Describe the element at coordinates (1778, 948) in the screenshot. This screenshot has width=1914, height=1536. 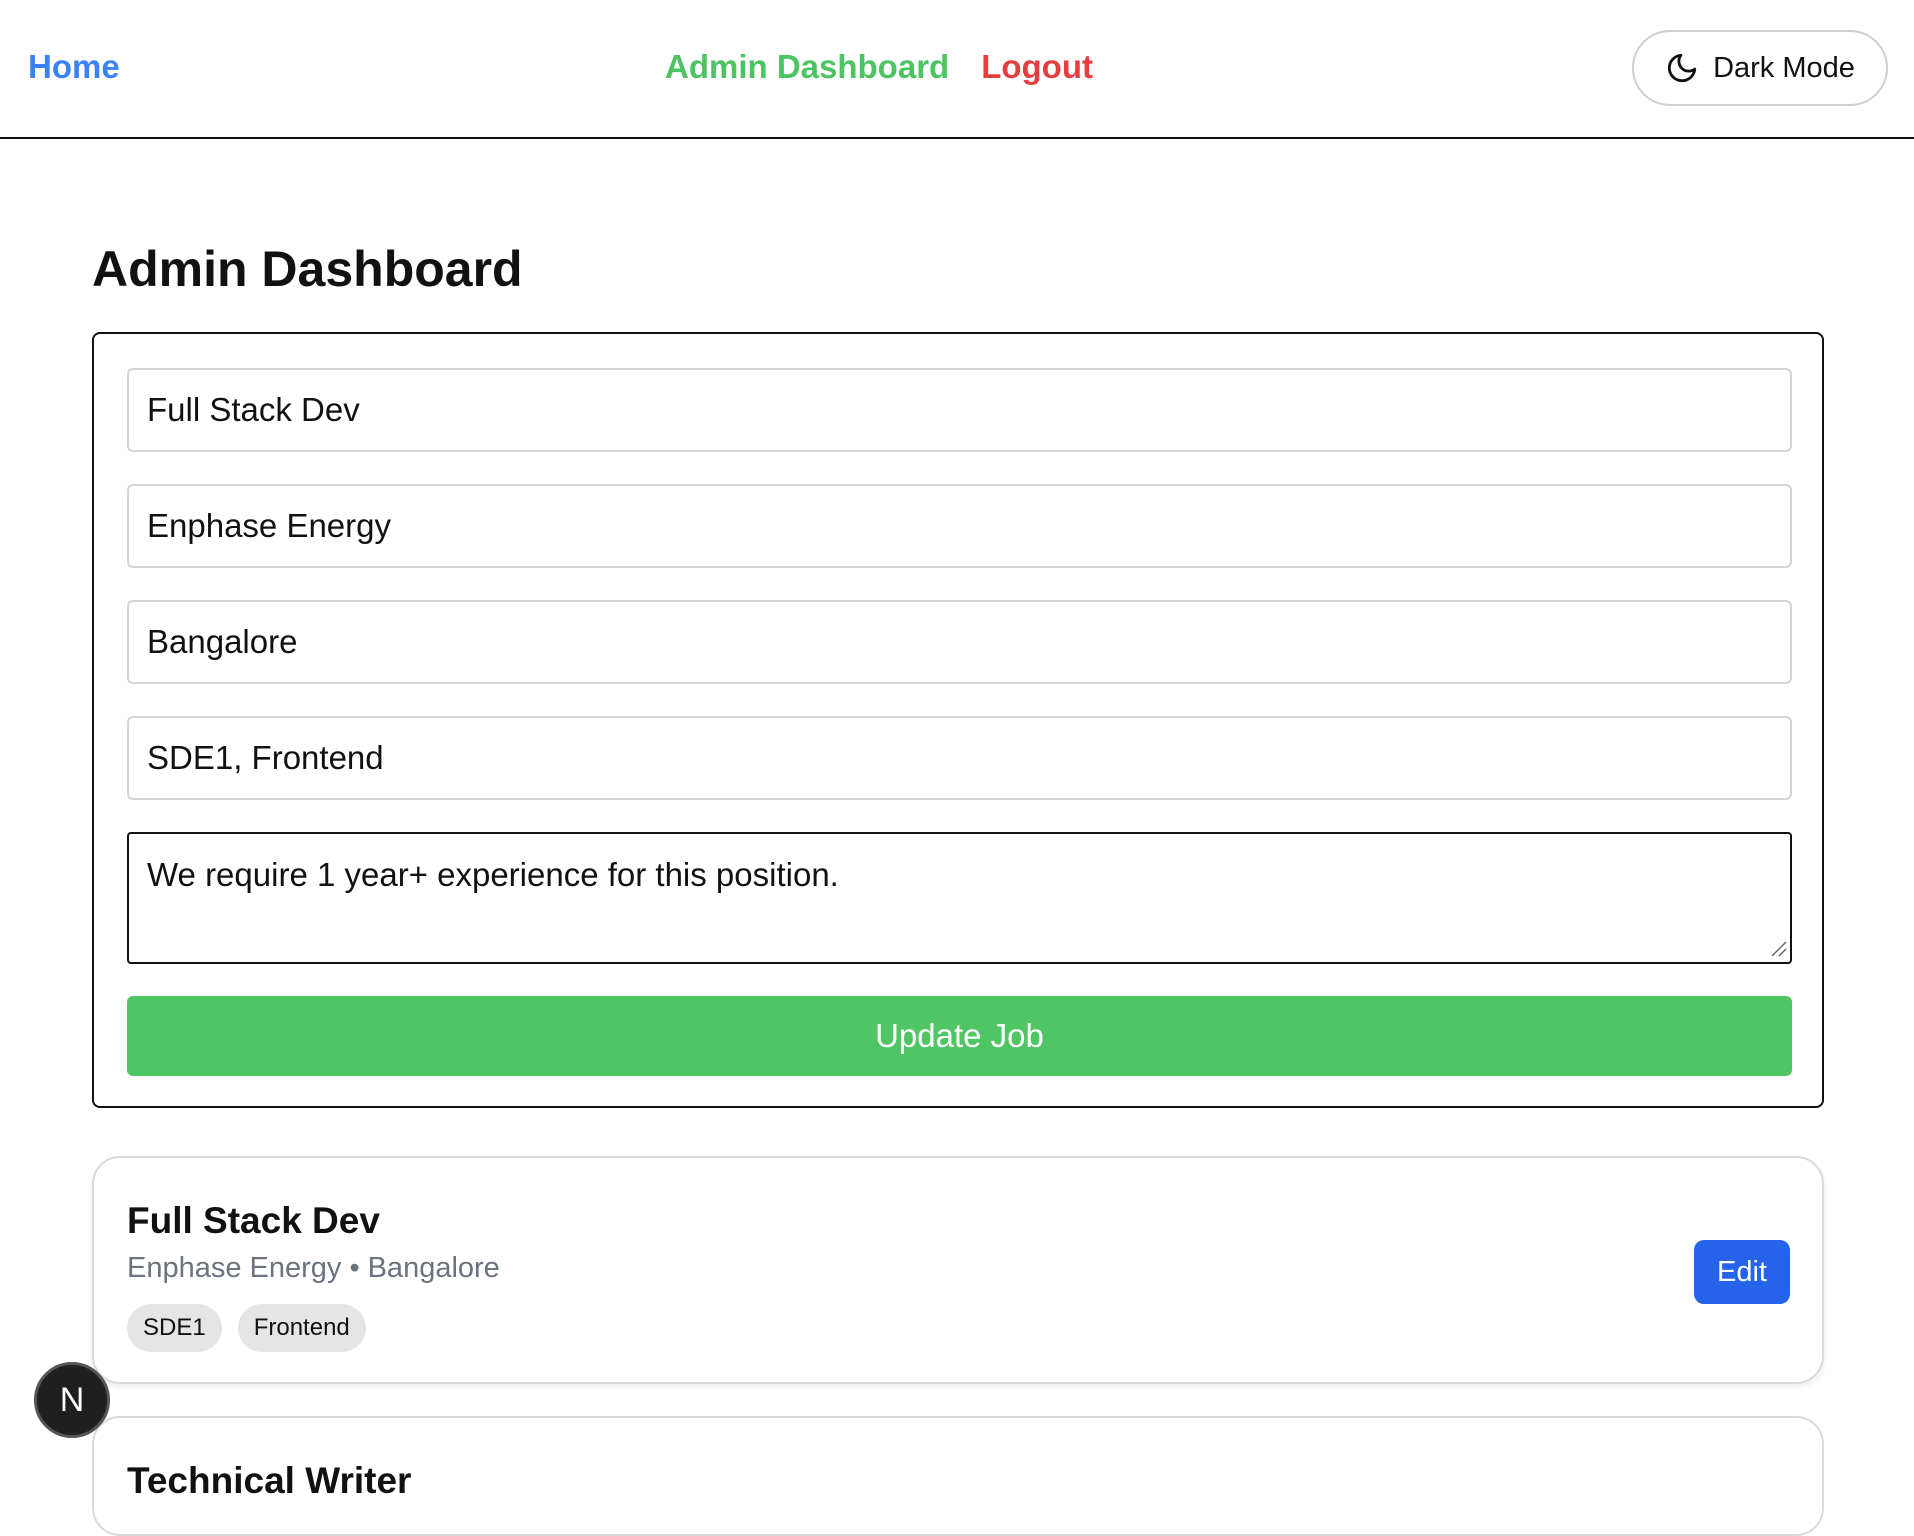
I see `resize-handle-icon` at that location.